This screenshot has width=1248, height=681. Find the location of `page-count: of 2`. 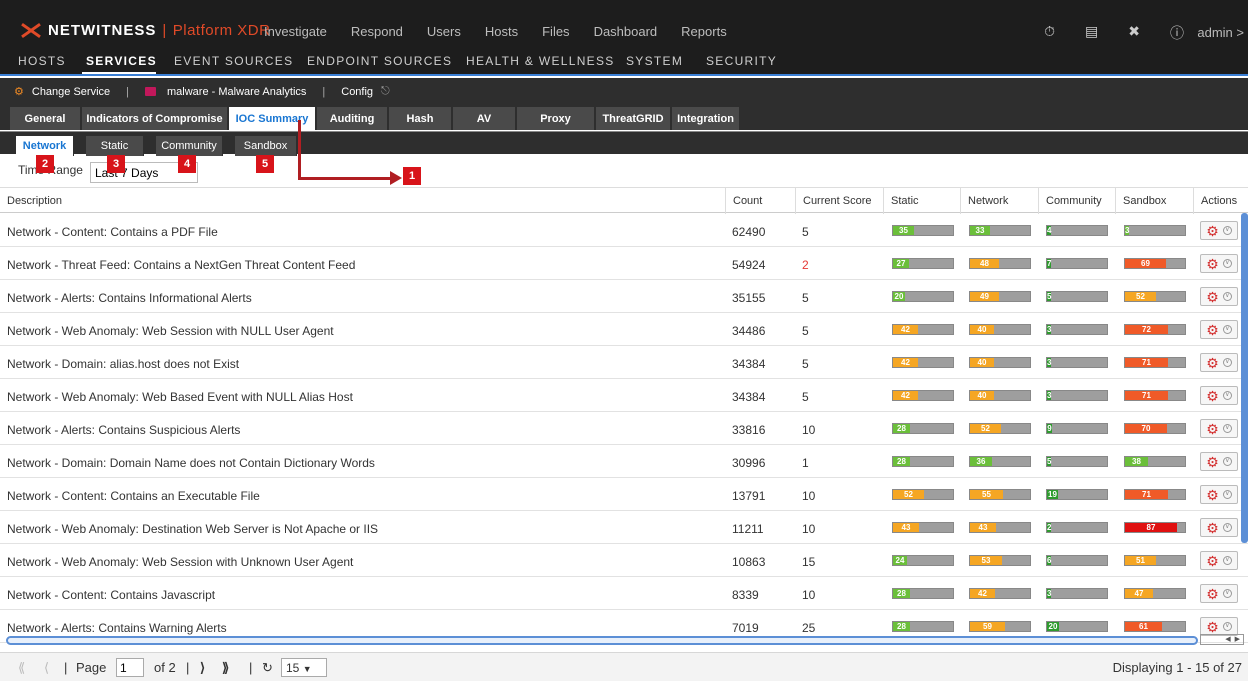

page-count: of 2 is located at coordinates (165, 667).